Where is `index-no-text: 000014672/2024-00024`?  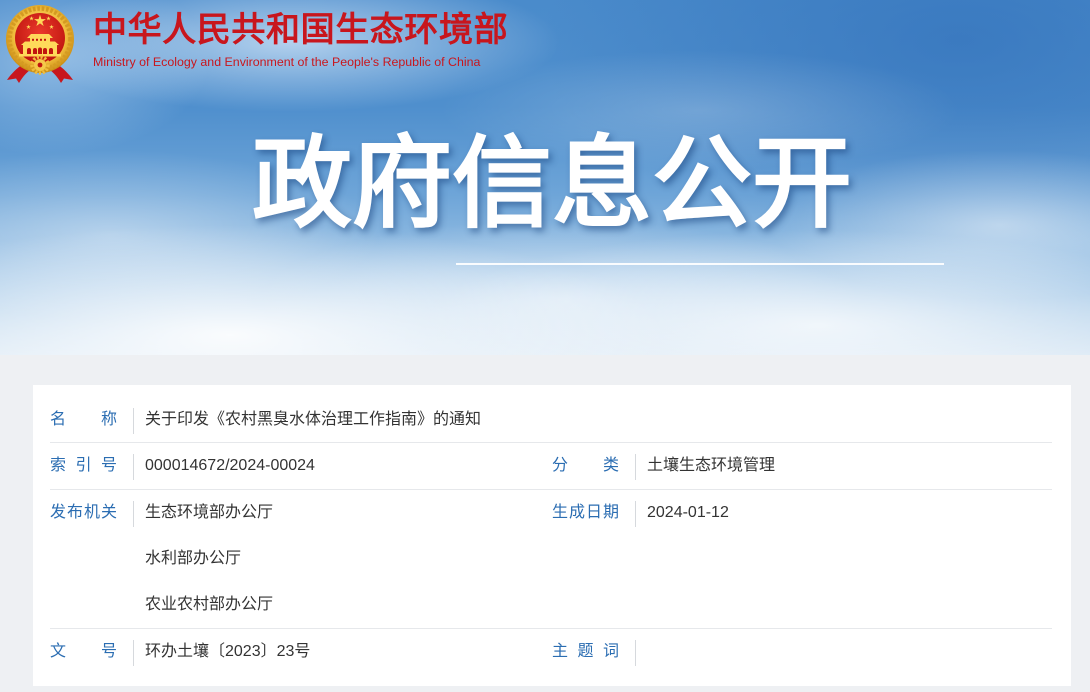
index-no-text: 000014672/2024-00024 is located at coordinates (230, 465).